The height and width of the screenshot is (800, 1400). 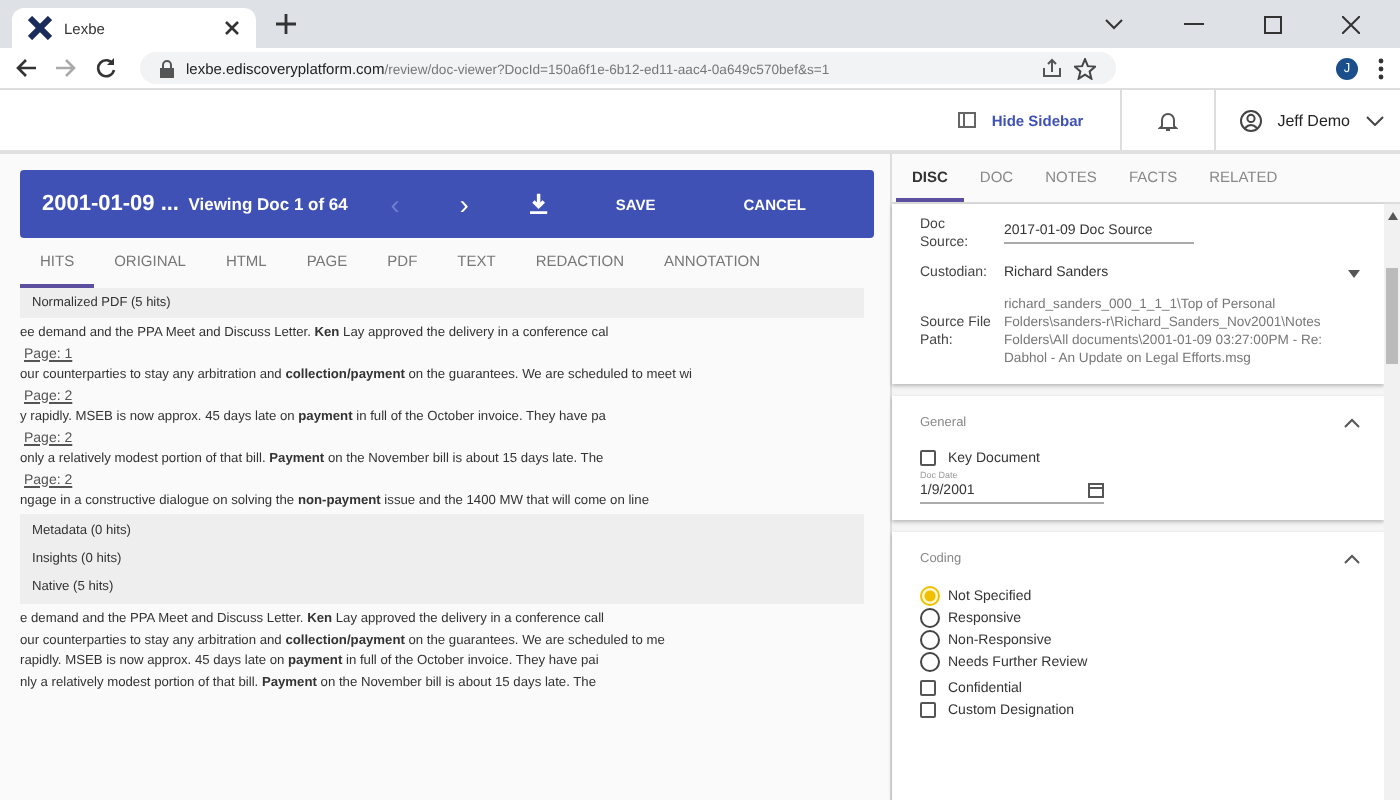 What do you see at coordinates (1167, 120) in the screenshot?
I see `bell-icon` at bounding box center [1167, 120].